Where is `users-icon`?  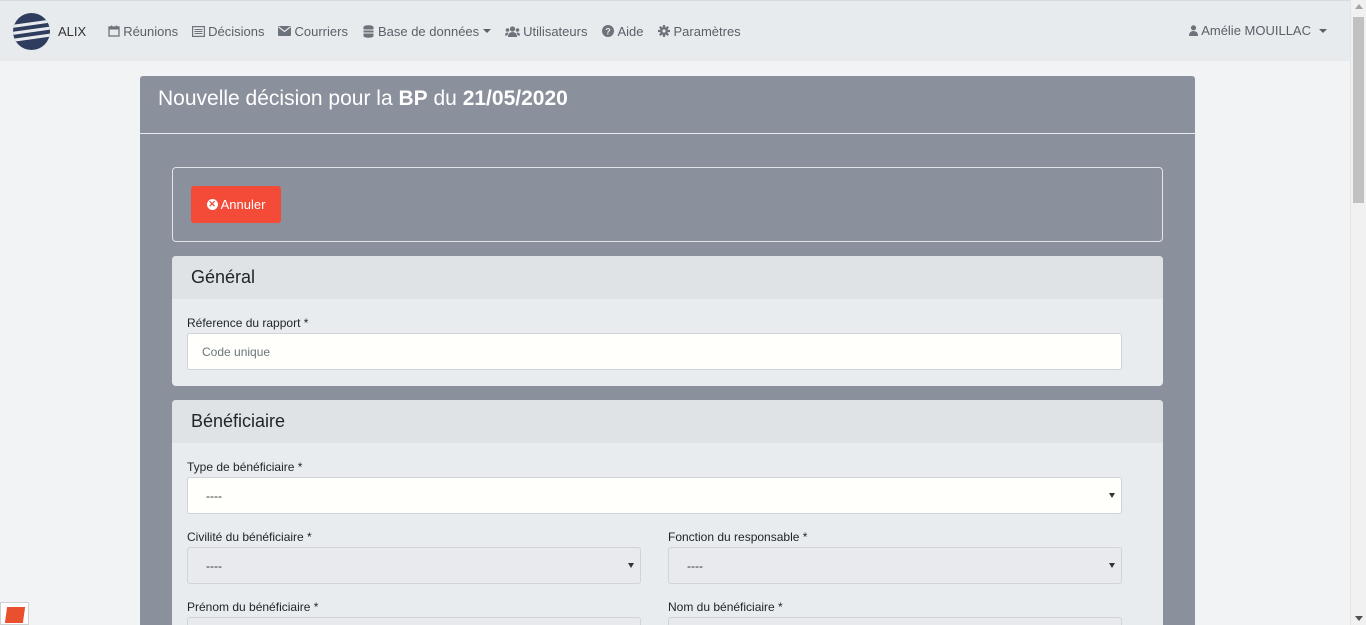 users-icon is located at coordinates (513, 31).